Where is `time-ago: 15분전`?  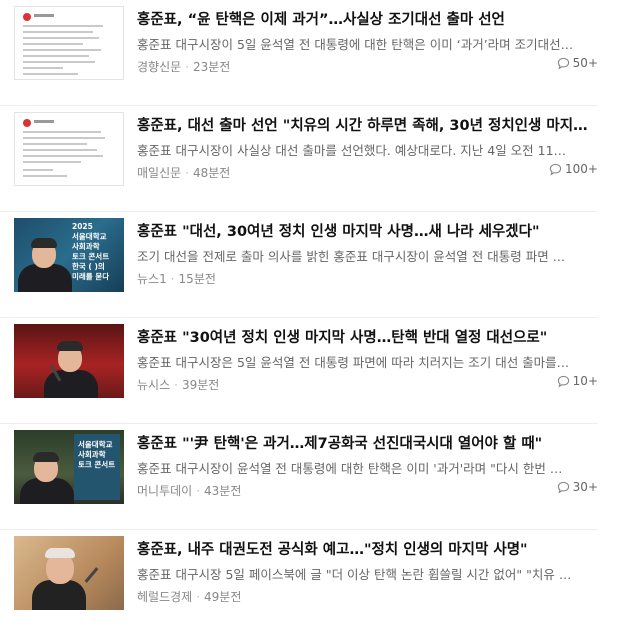
time-ago: 15분전 is located at coordinates (197, 279).